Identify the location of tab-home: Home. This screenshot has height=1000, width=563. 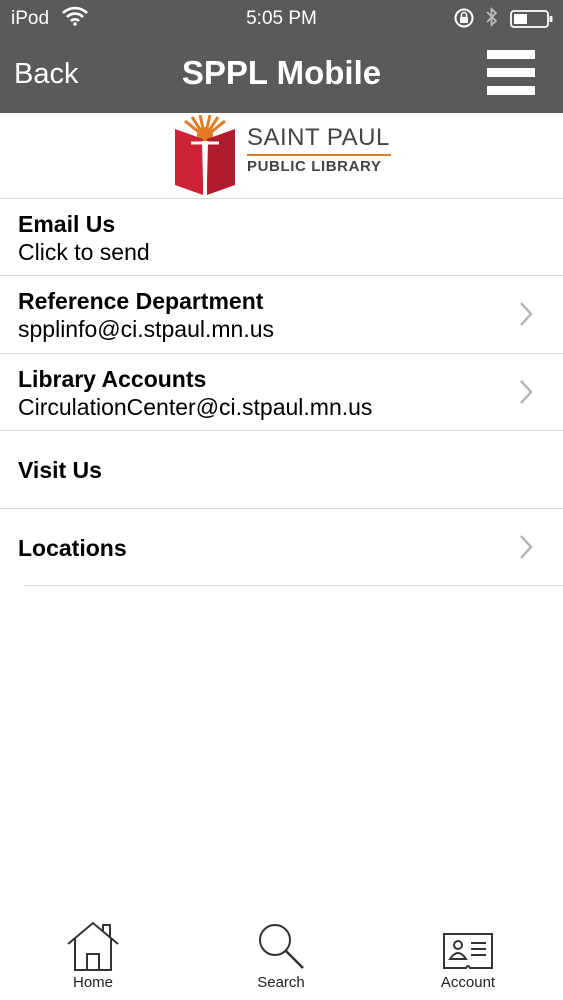
(93, 960).